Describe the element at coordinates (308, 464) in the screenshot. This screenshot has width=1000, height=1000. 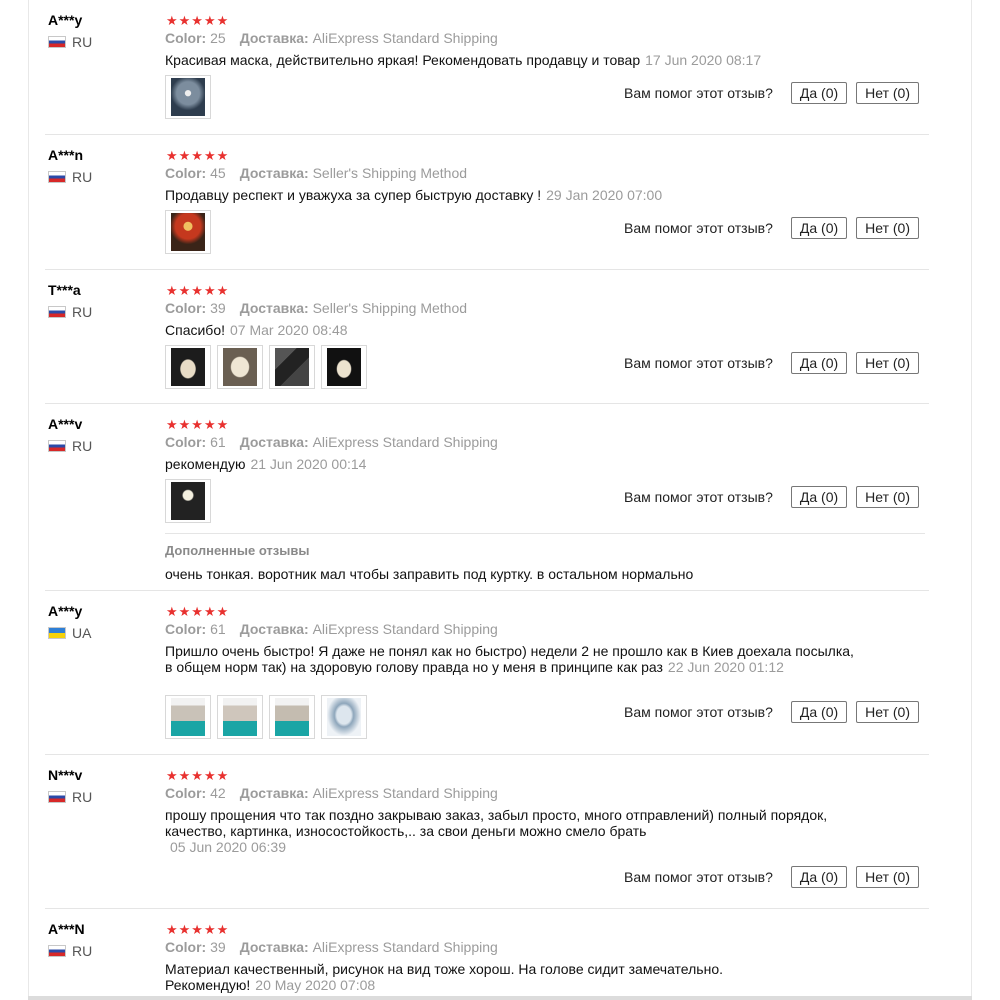
I see `review-date: 21 Jun 2020 00:14` at that location.